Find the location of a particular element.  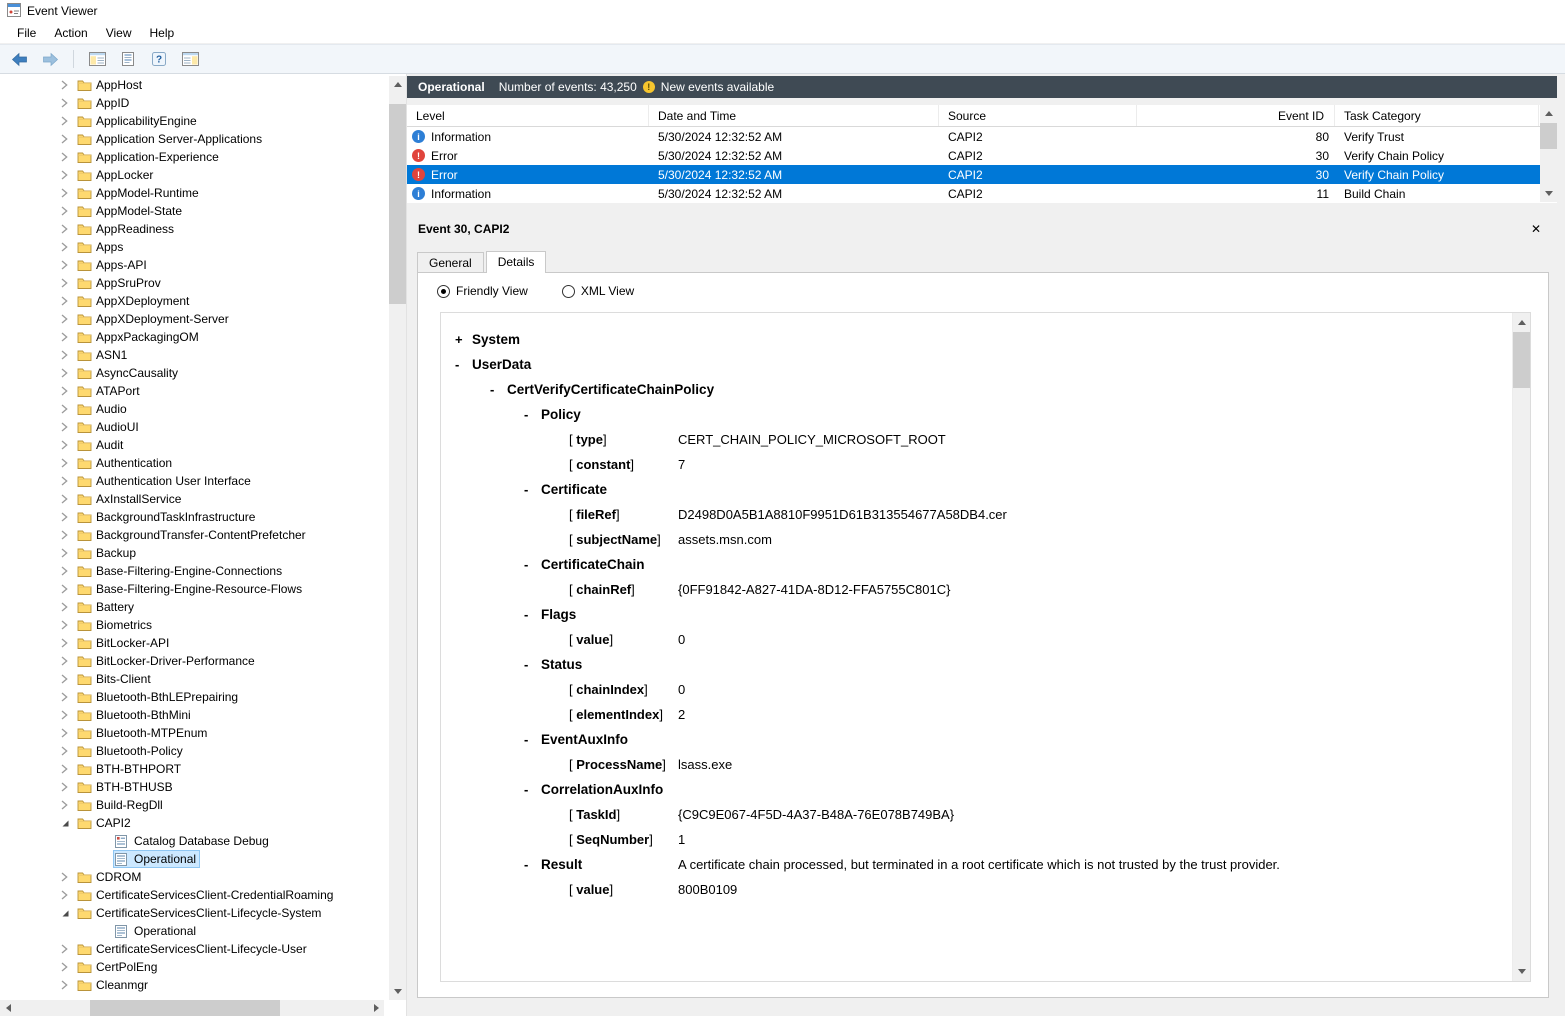

export-icon is located at coordinates (128, 59).